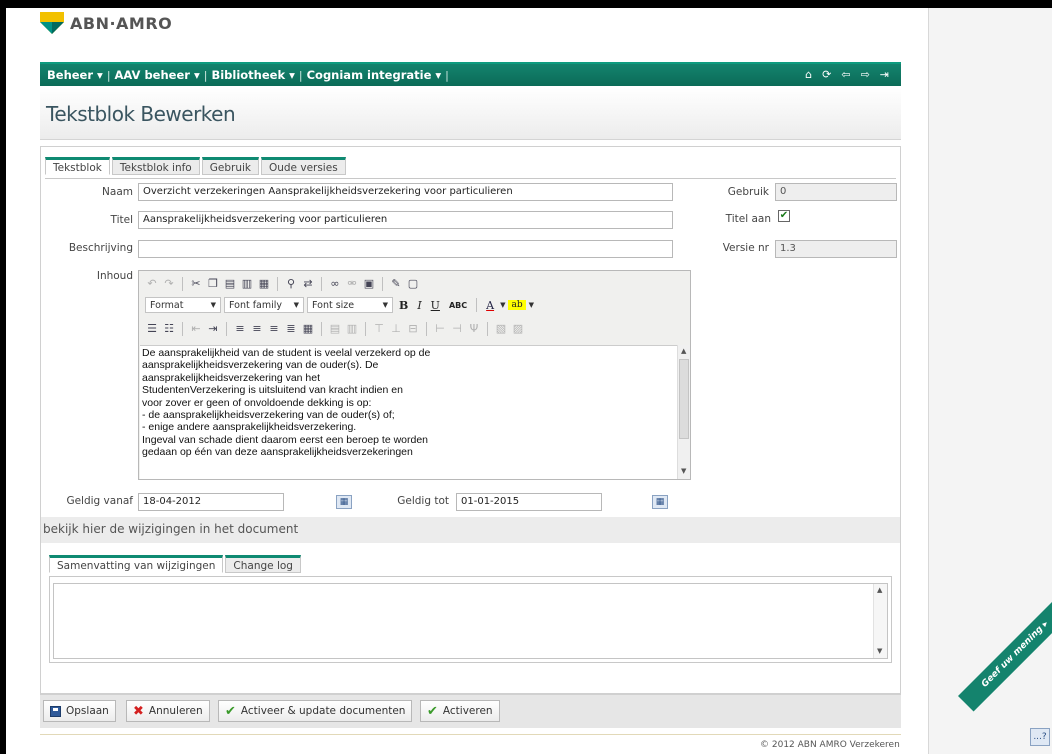 The width and height of the screenshot is (1052, 754). What do you see at coordinates (211, 502) in the screenshot?
I see `geldig-vanaf-field: 18-04-2012` at bounding box center [211, 502].